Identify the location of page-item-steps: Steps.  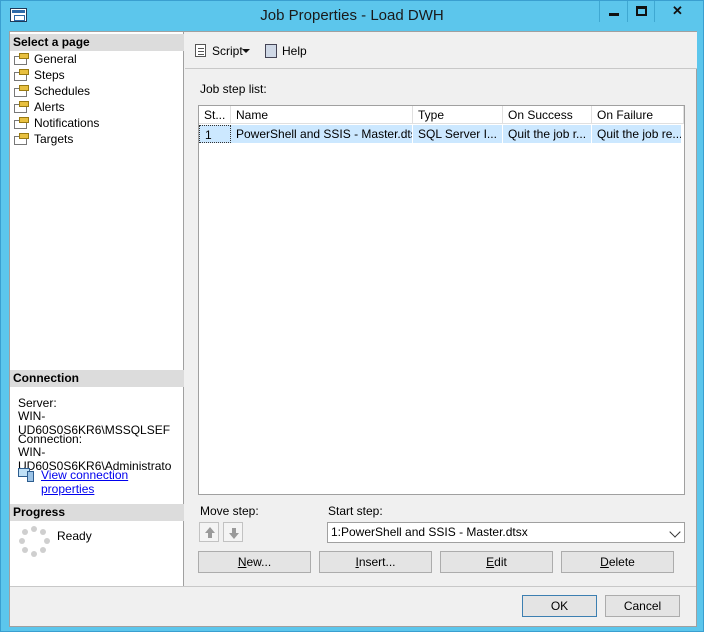
(39, 75).